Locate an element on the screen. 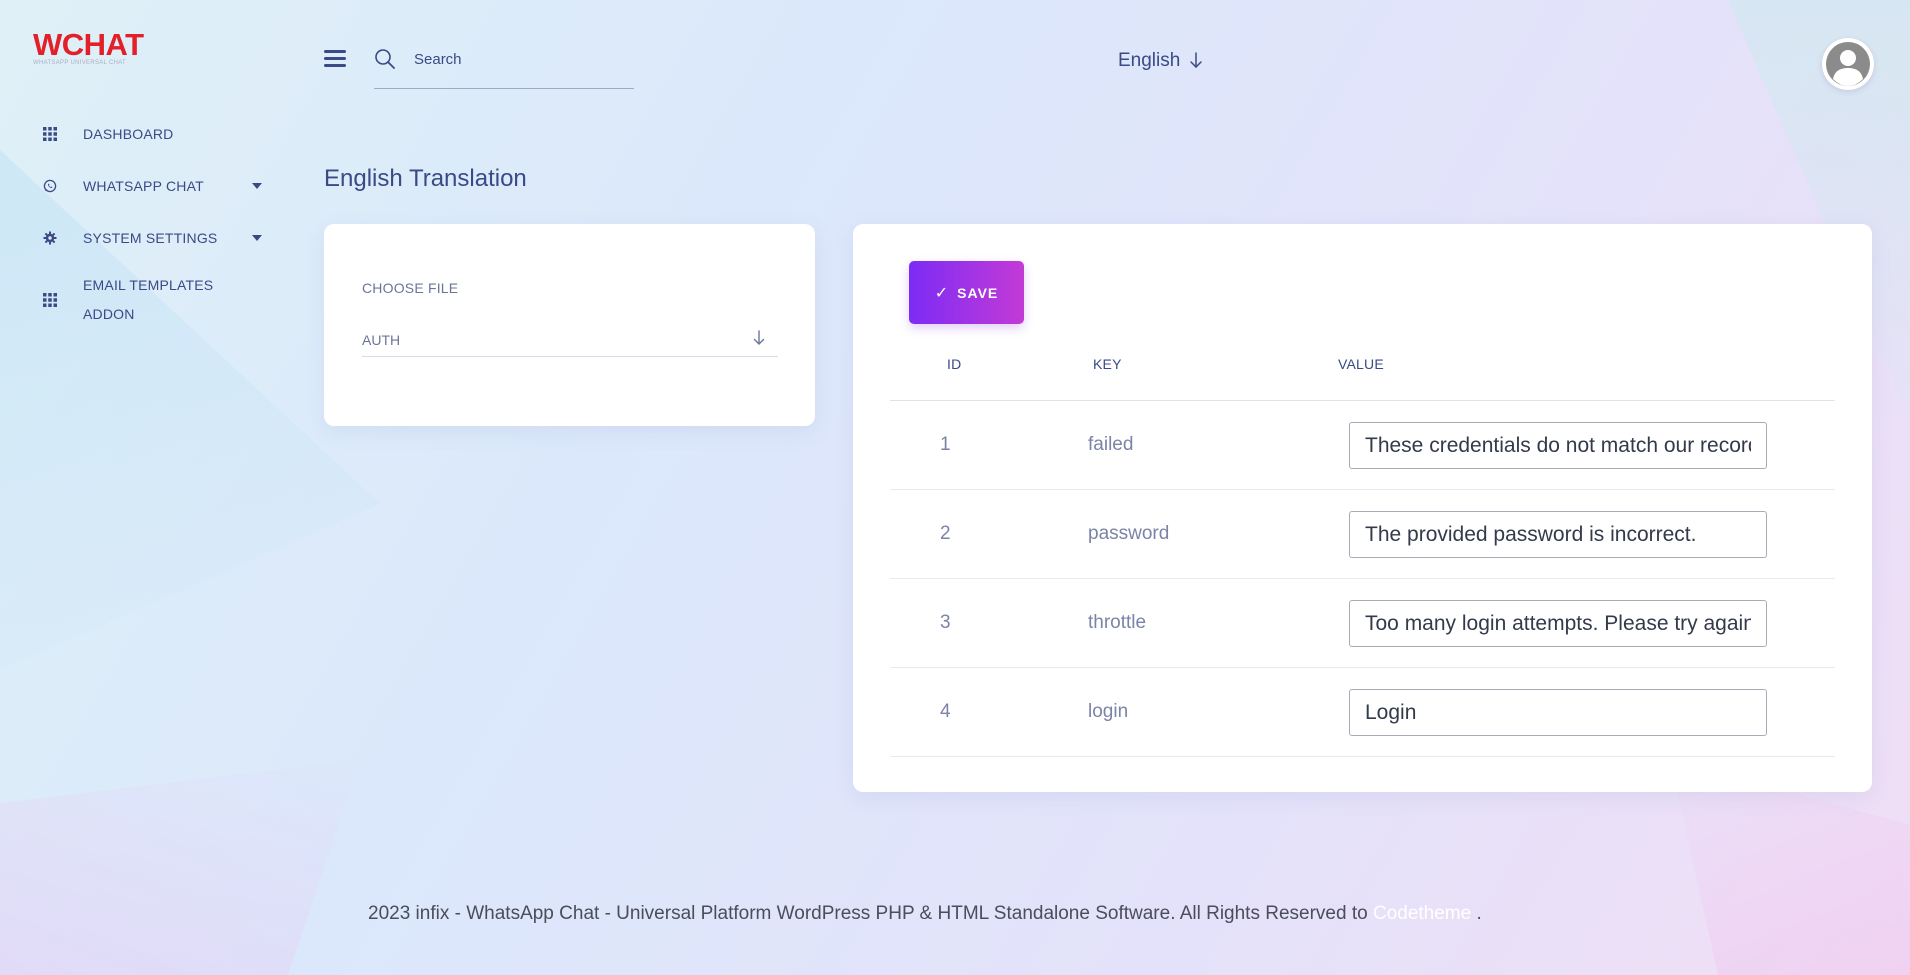 The height and width of the screenshot is (975, 1910). table-row: 4 login is located at coordinates (1362, 712).